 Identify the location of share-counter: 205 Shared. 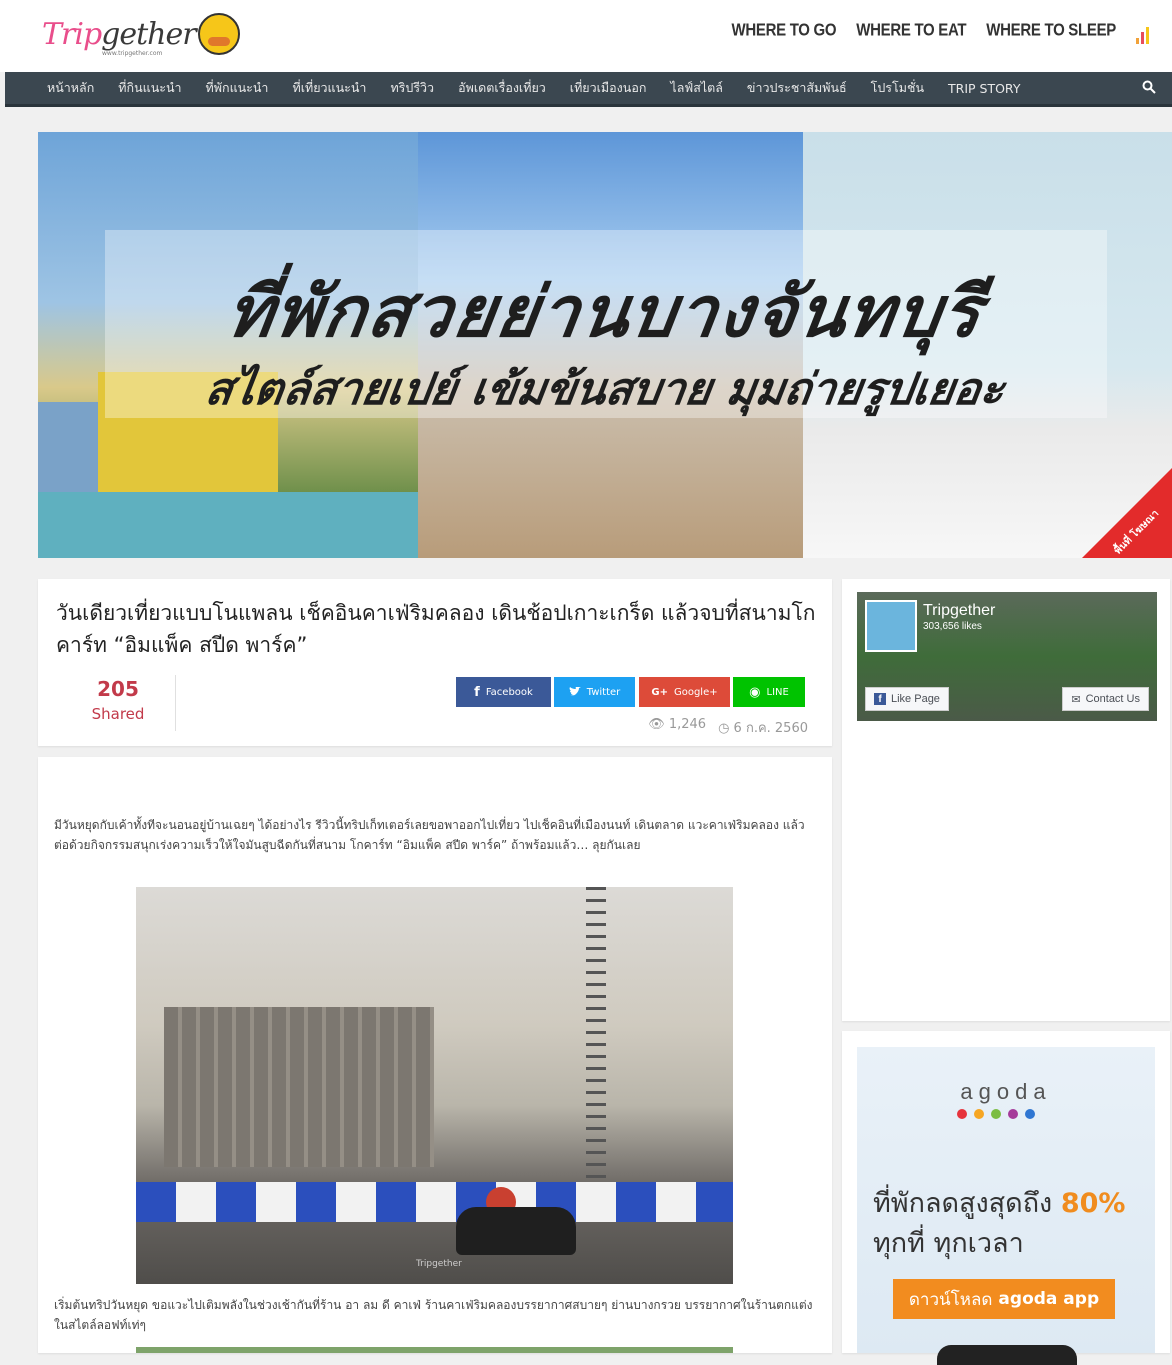
(118, 700).